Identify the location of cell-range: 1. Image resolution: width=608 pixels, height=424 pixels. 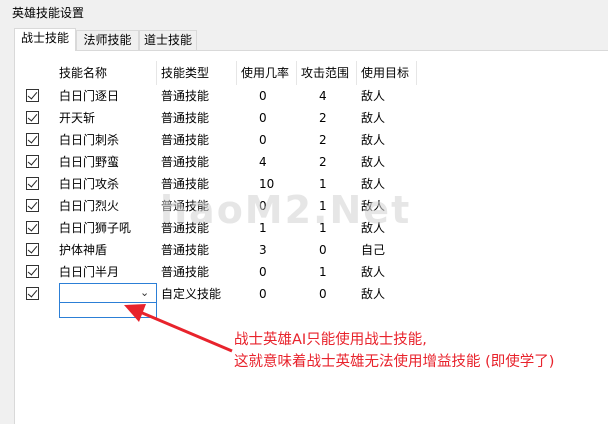
(327, 272).